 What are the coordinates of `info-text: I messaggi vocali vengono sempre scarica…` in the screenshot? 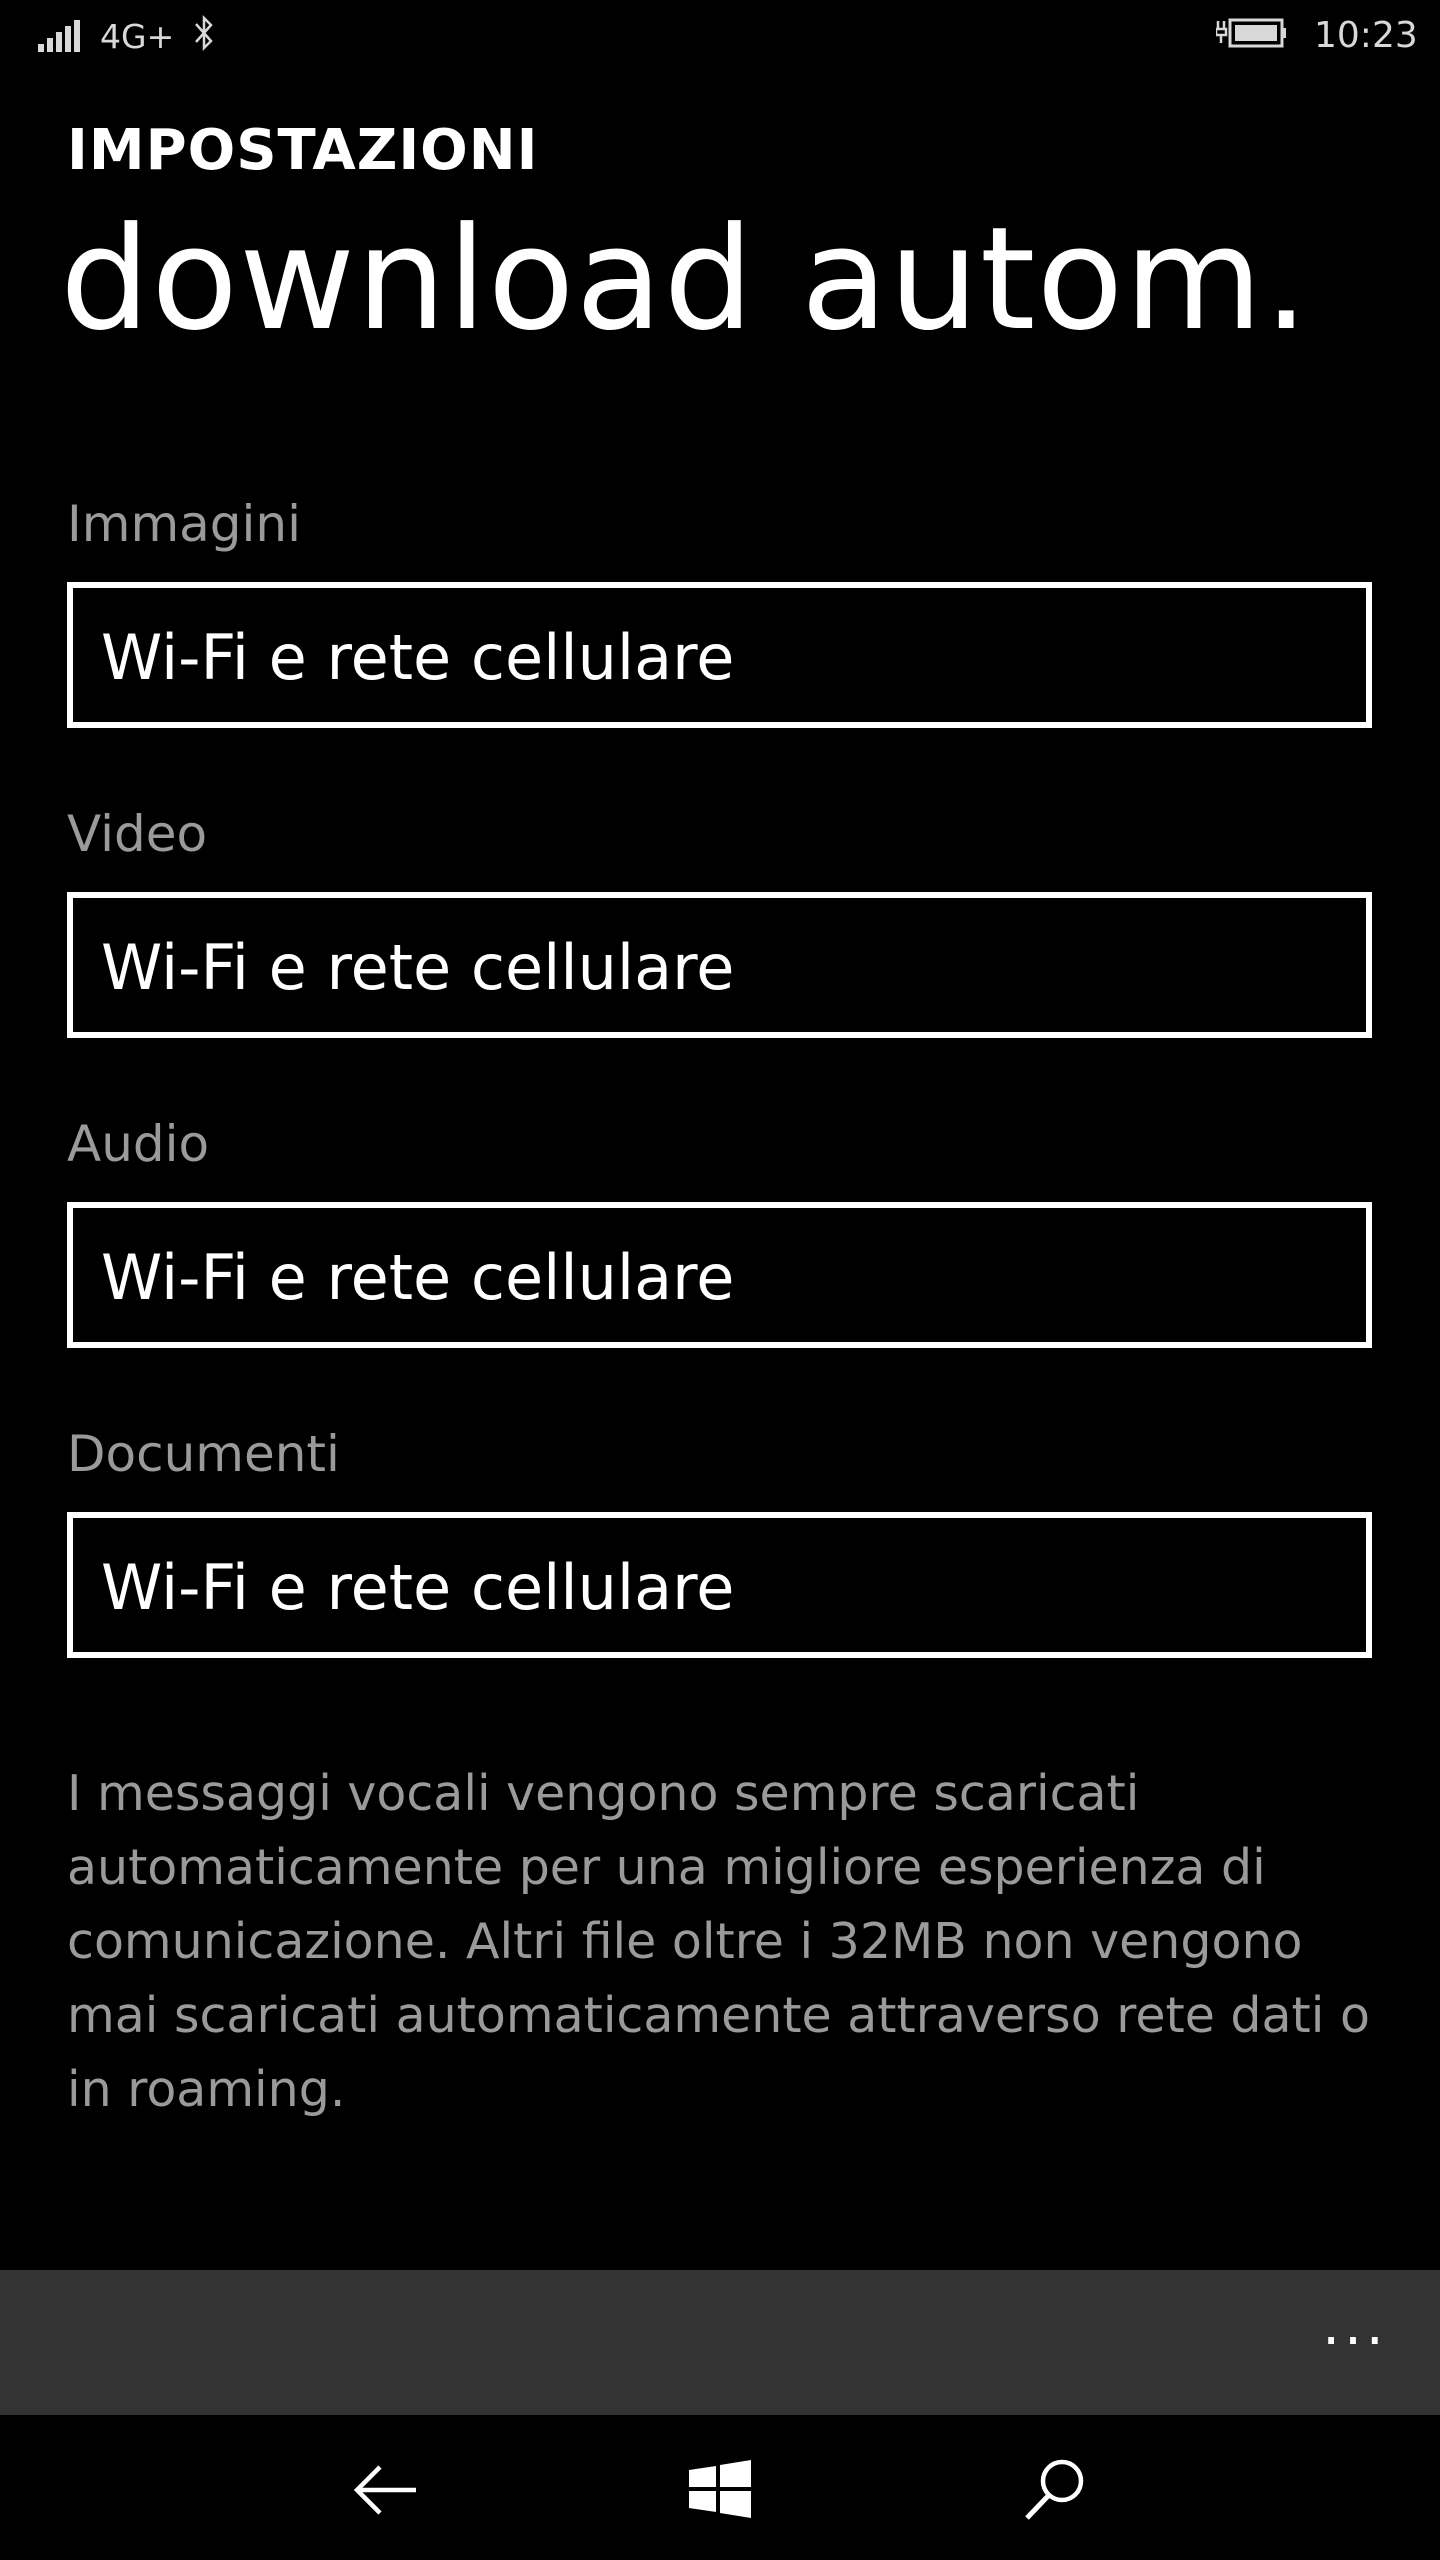 It's located at (718, 1941).